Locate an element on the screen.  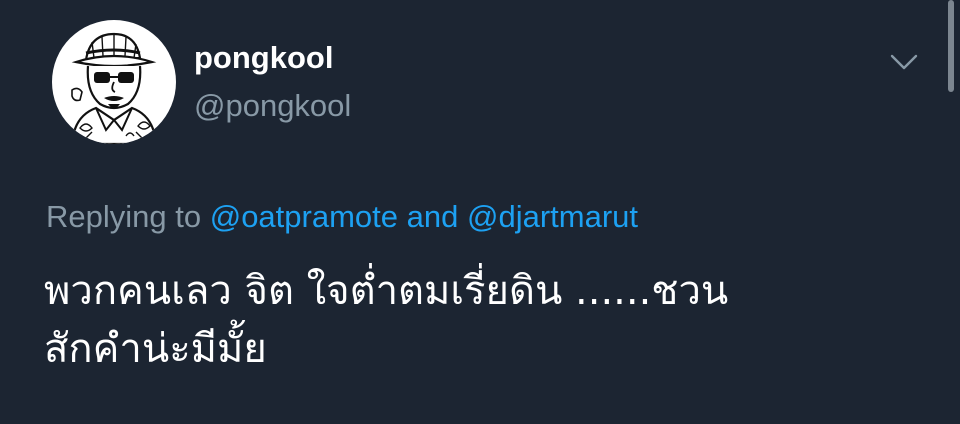
chevron-down-icon is located at coordinates (904, 62).